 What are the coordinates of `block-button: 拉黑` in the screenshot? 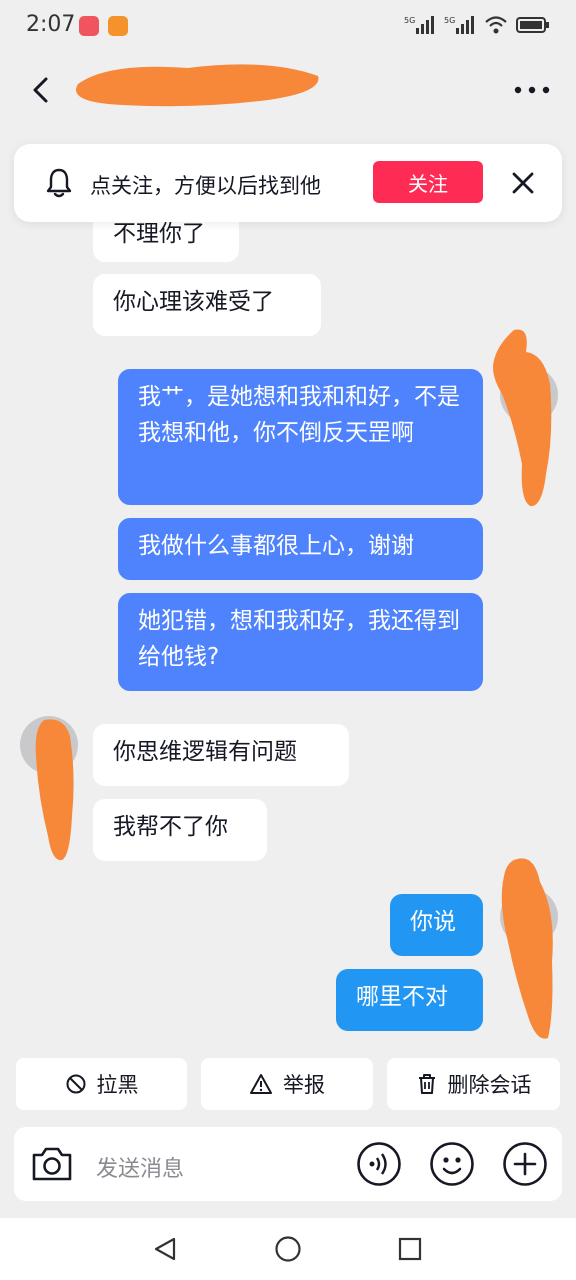 It's located at (101, 1084).